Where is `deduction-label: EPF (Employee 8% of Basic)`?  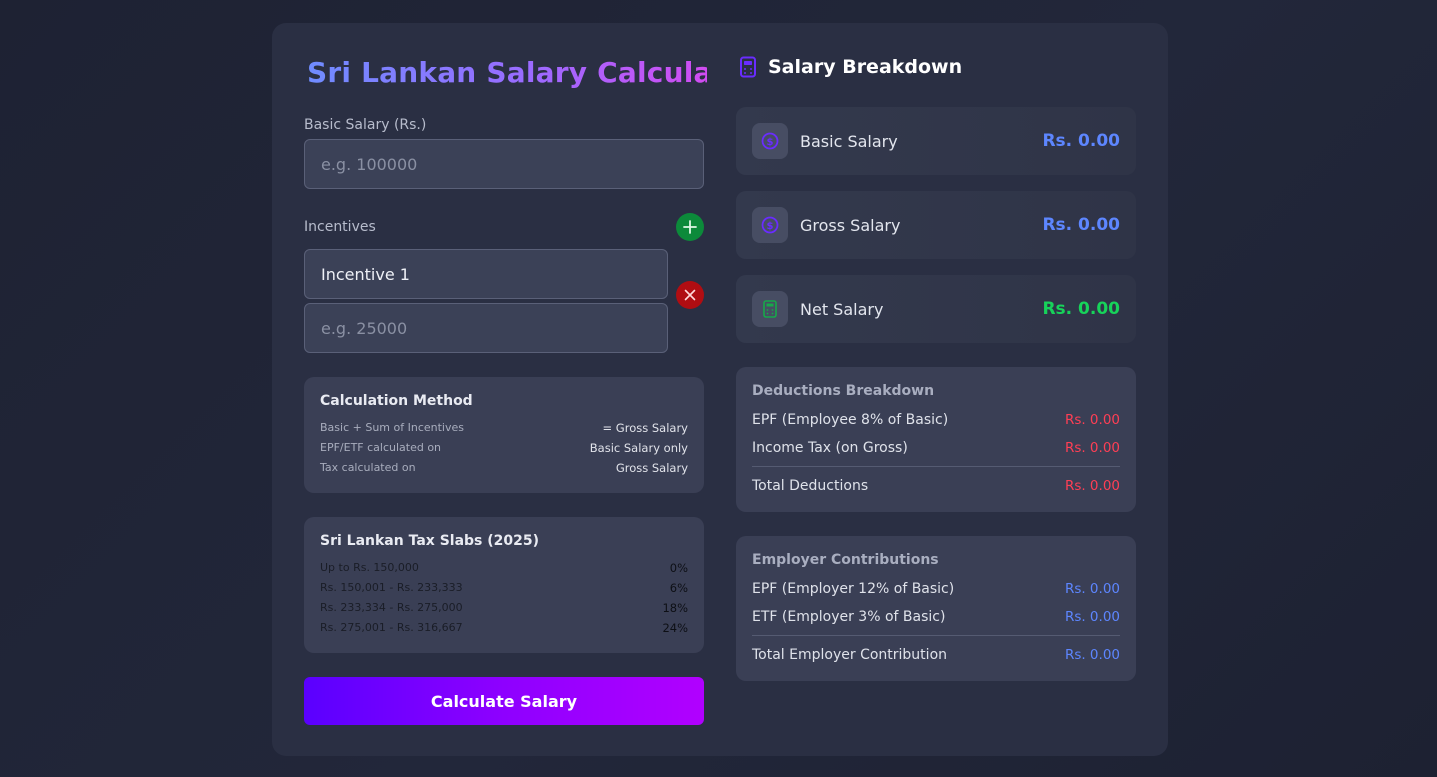
deduction-label: EPF (Employee 8% of Basic) is located at coordinates (850, 420).